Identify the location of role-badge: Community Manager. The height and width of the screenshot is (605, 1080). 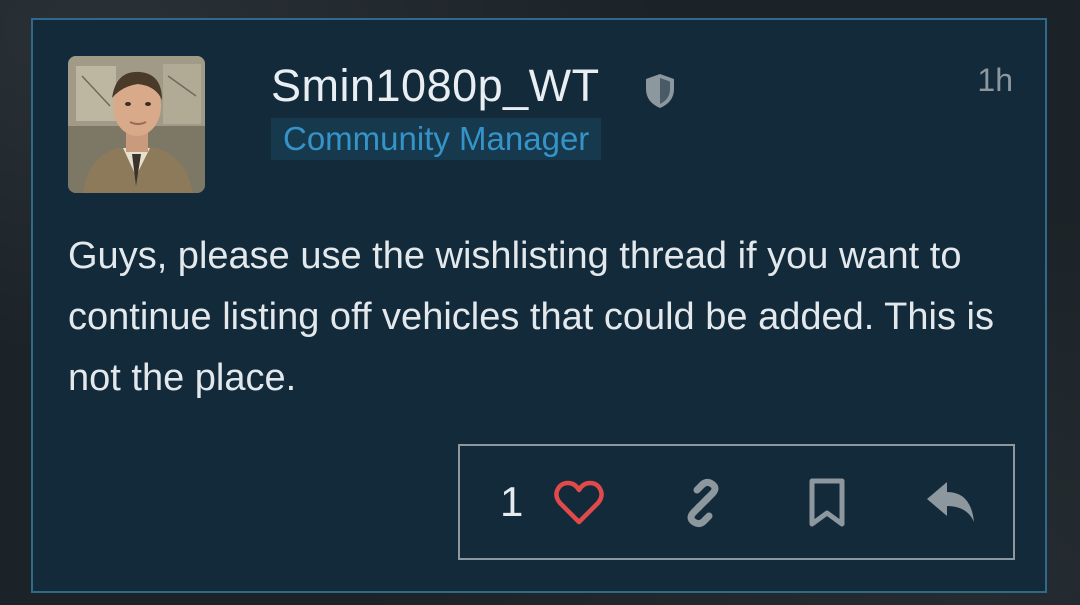
(436, 139).